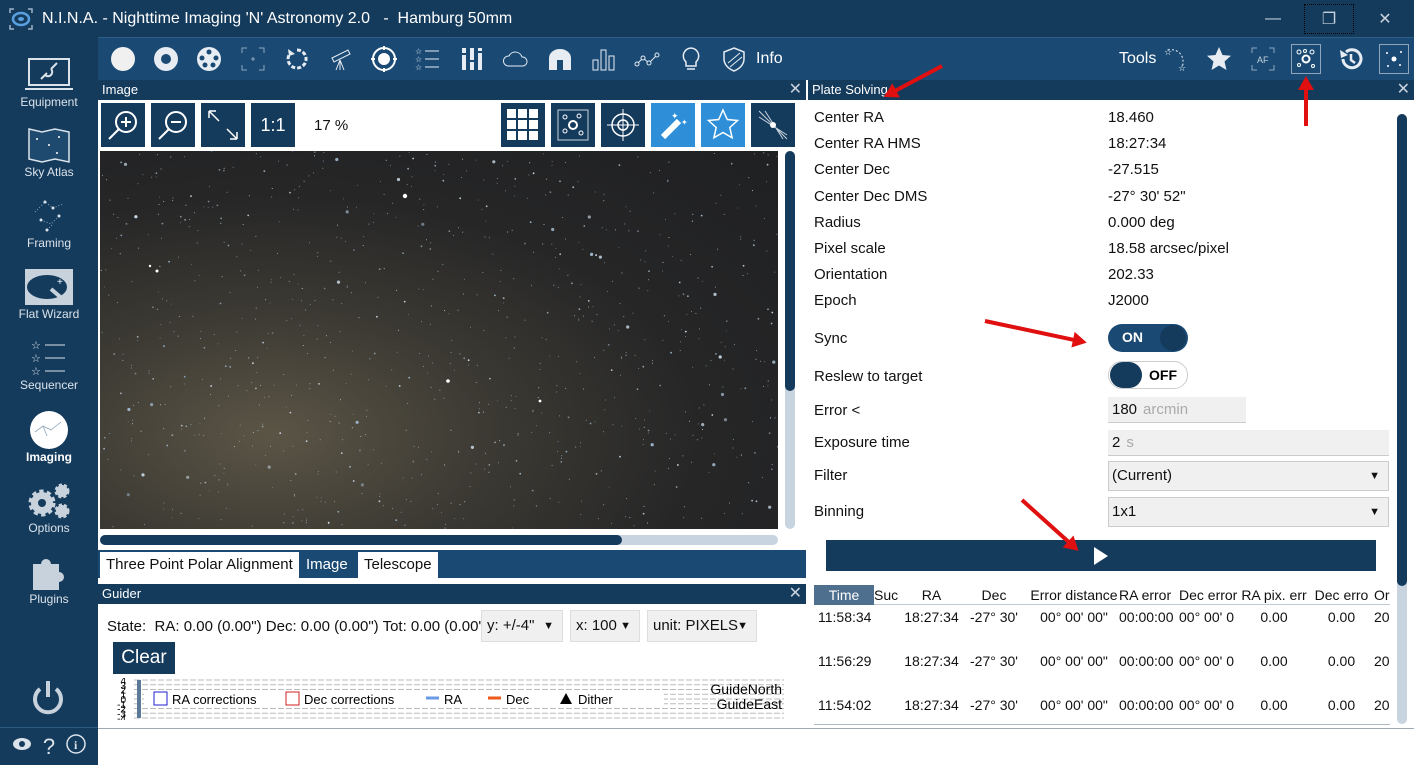  I want to click on detect-stars-button, so click(723, 125).